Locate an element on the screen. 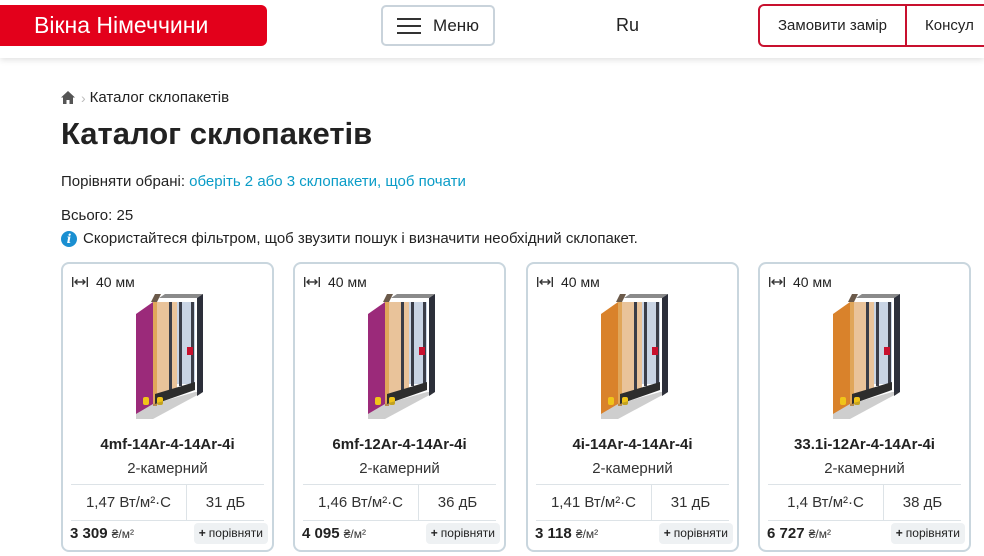  total-count: Всього: 25 is located at coordinates (97, 215).